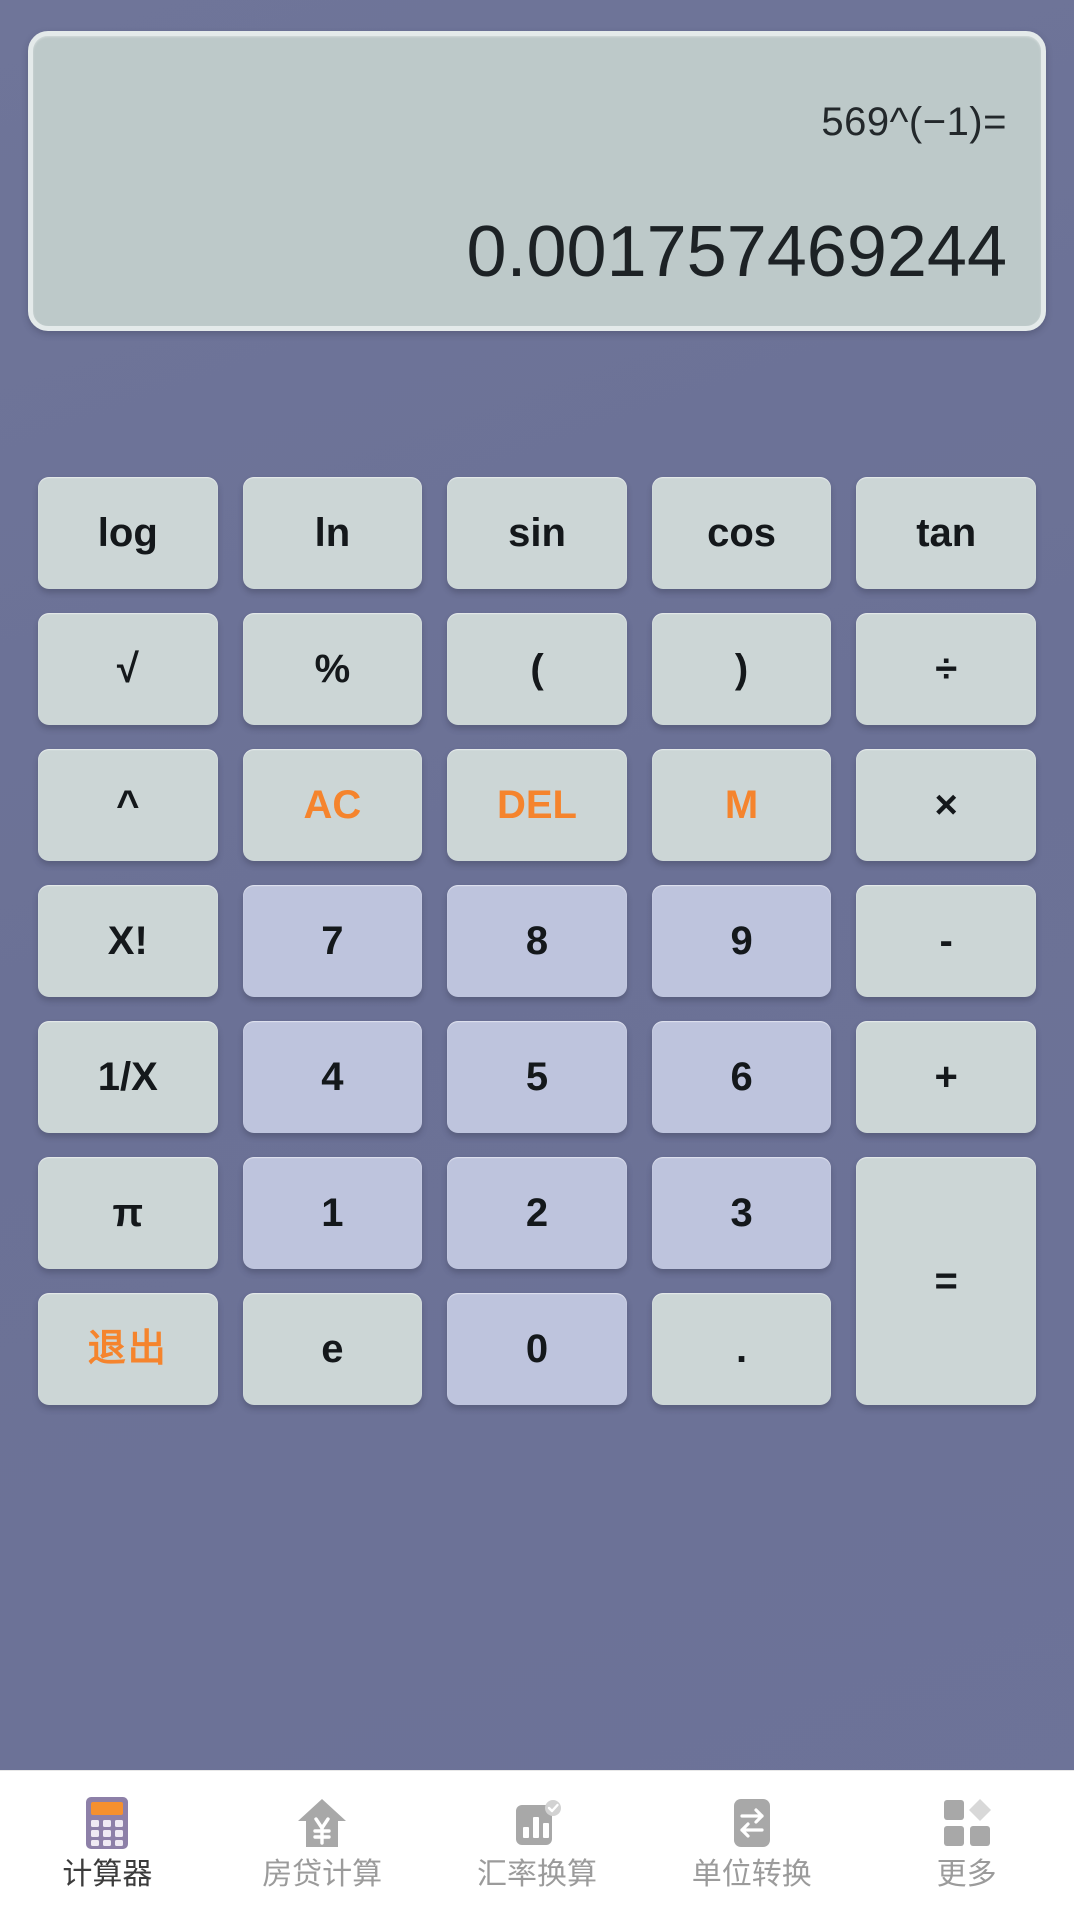 Image resolution: width=1074 pixels, height=1914 pixels. What do you see at coordinates (332, 1213) in the screenshot?
I see `key-1: 1` at bounding box center [332, 1213].